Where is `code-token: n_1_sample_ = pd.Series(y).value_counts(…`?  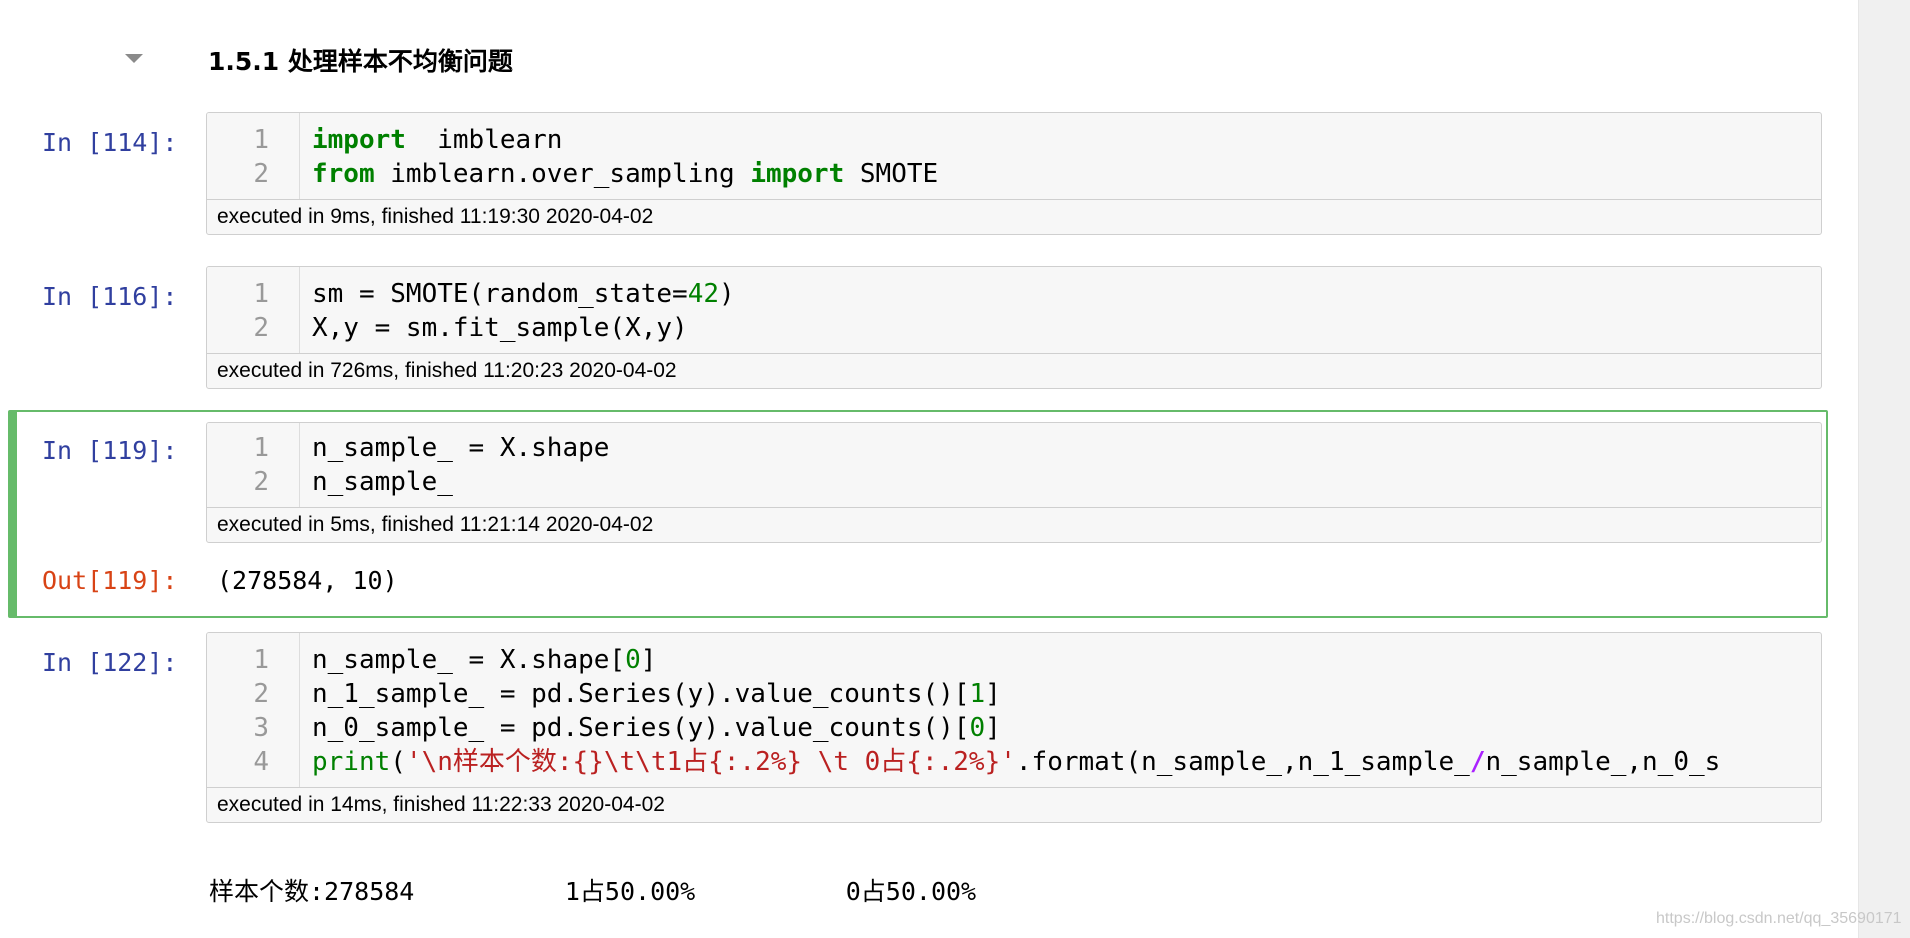 code-token: n_1_sample_ = pd.Series(y).value_counts(… is located at coordinates (641, 694).